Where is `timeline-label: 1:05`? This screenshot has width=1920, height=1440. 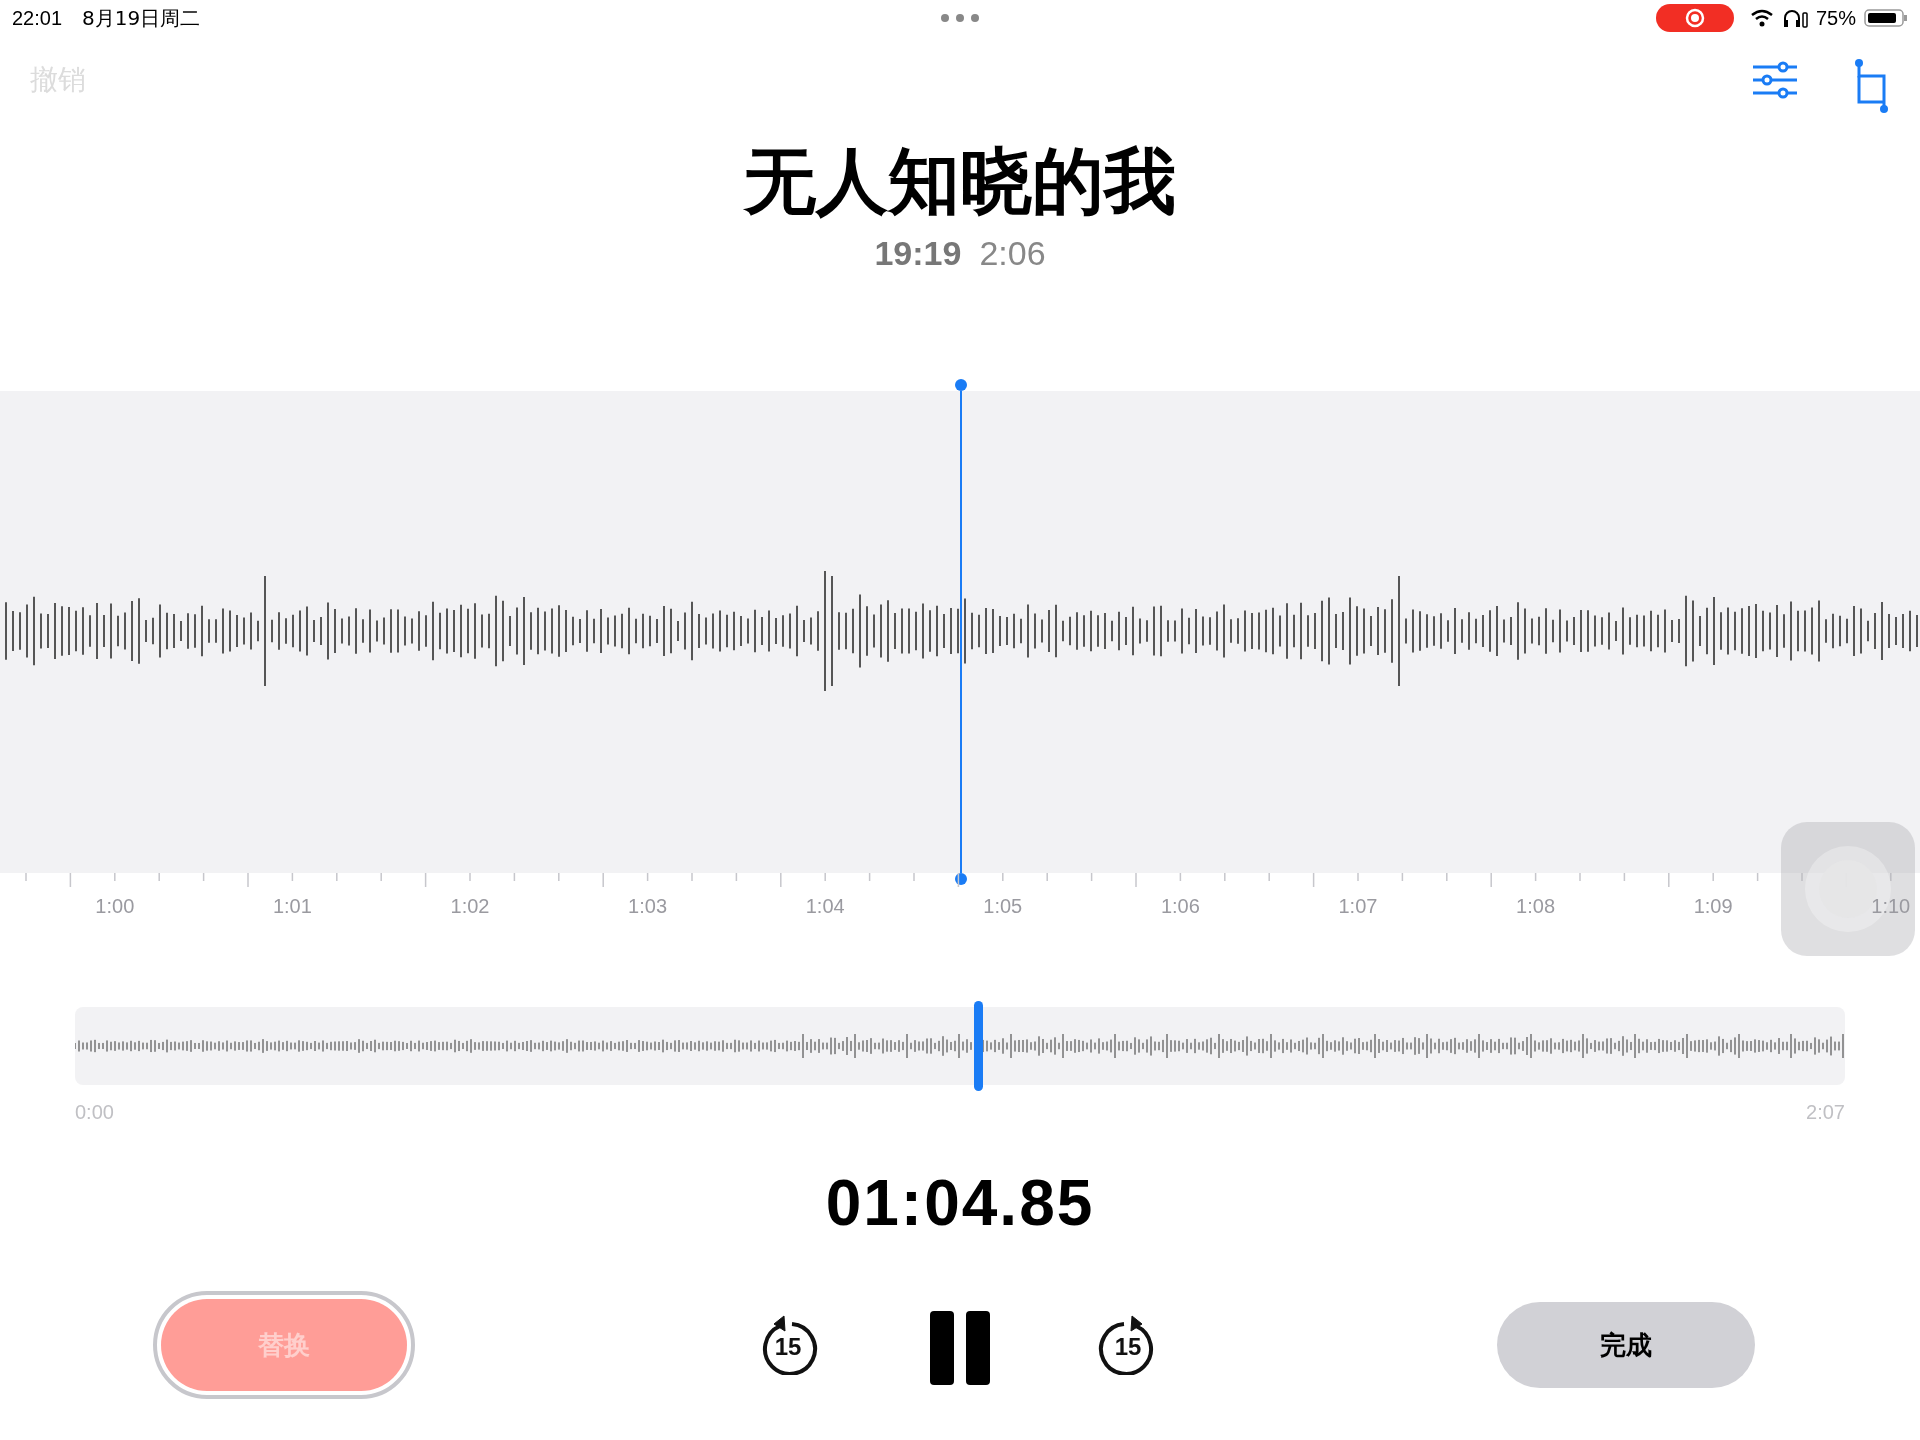
timeline-label: 1:05 is located at coordinates (1003, 906).